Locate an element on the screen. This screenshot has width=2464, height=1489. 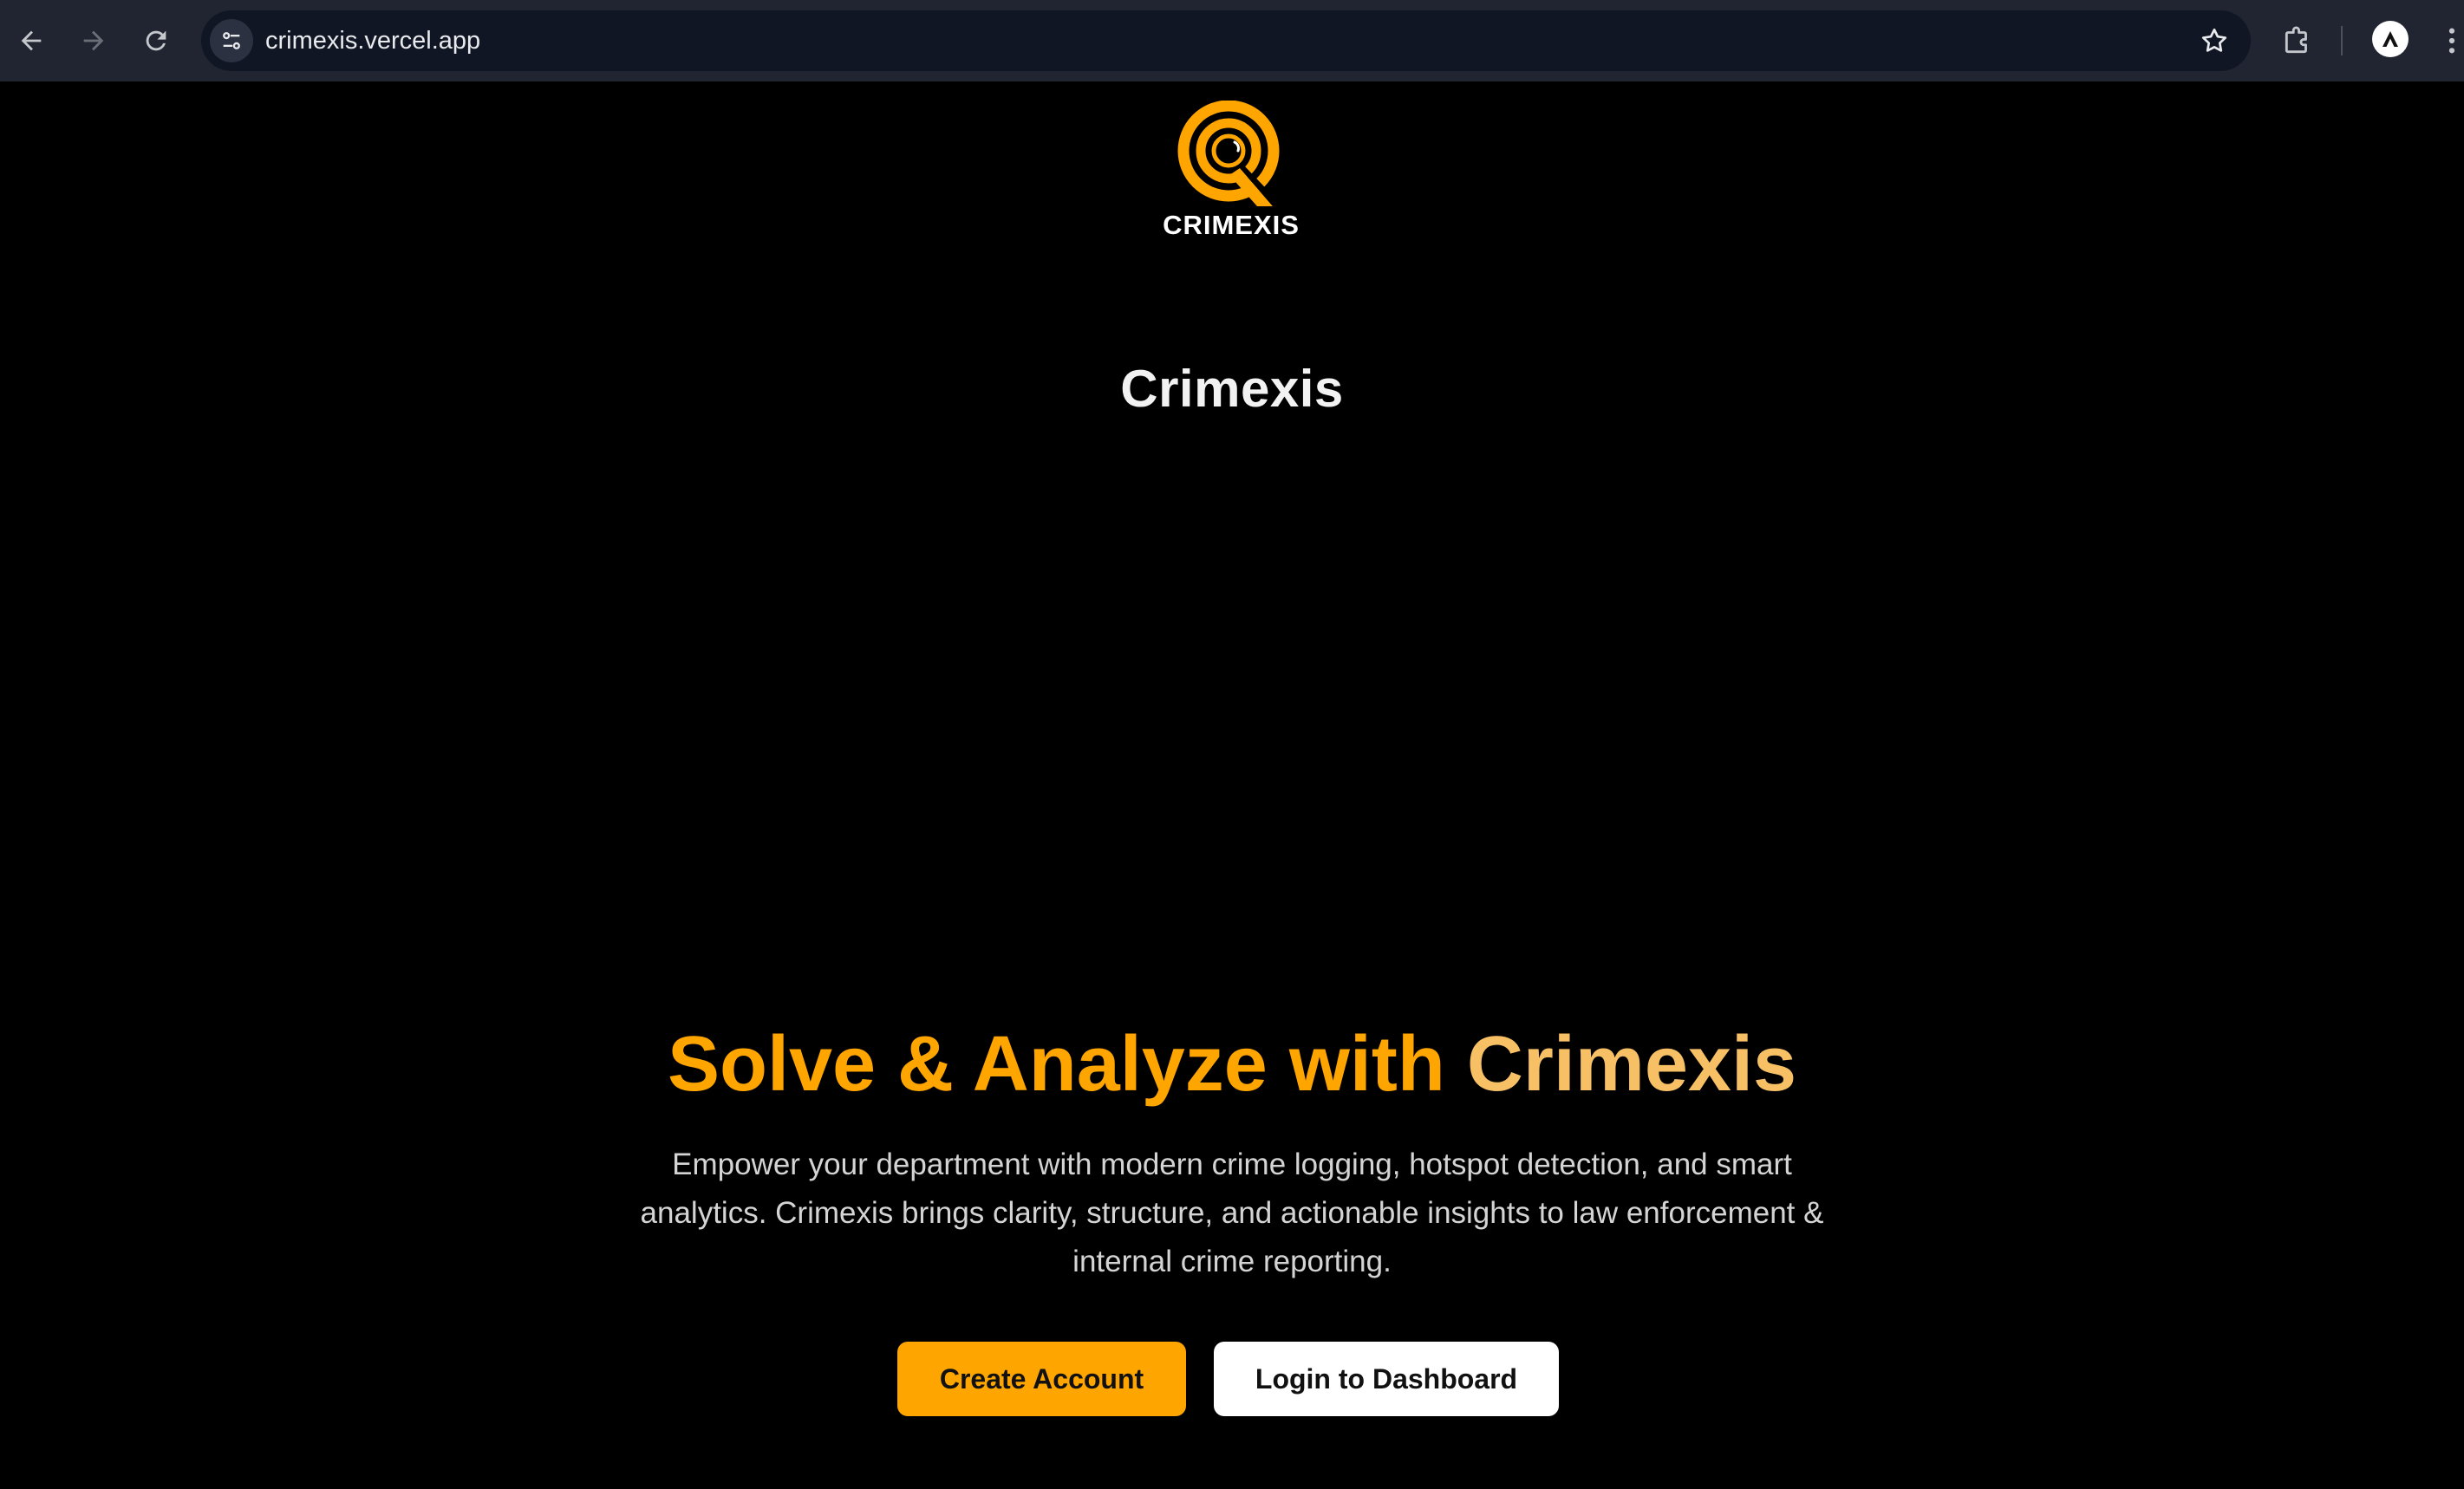
kebab-menu-icon is located at coordinates (2451, 41).